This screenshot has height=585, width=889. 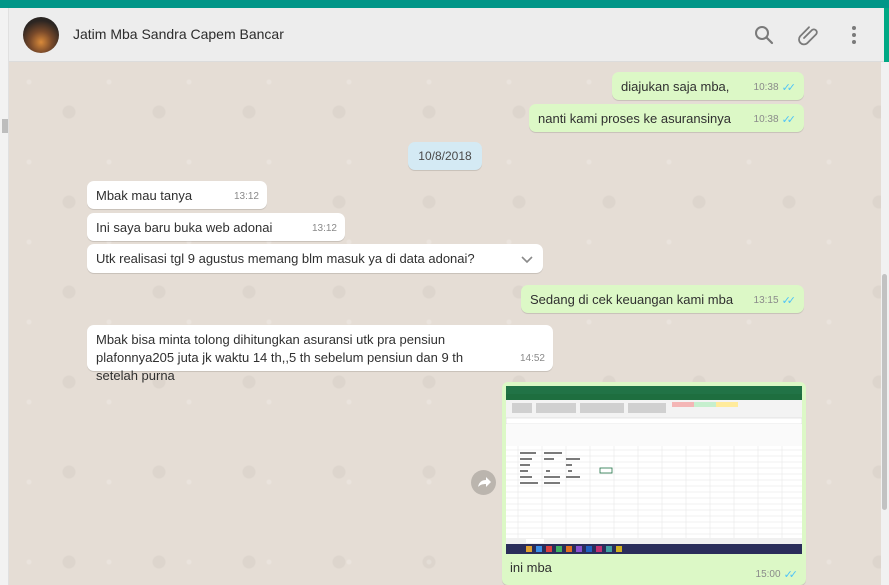 I want to click on message-bubble-incoming: Mbak mau tanya 13:12, so click(x=177, y=195).